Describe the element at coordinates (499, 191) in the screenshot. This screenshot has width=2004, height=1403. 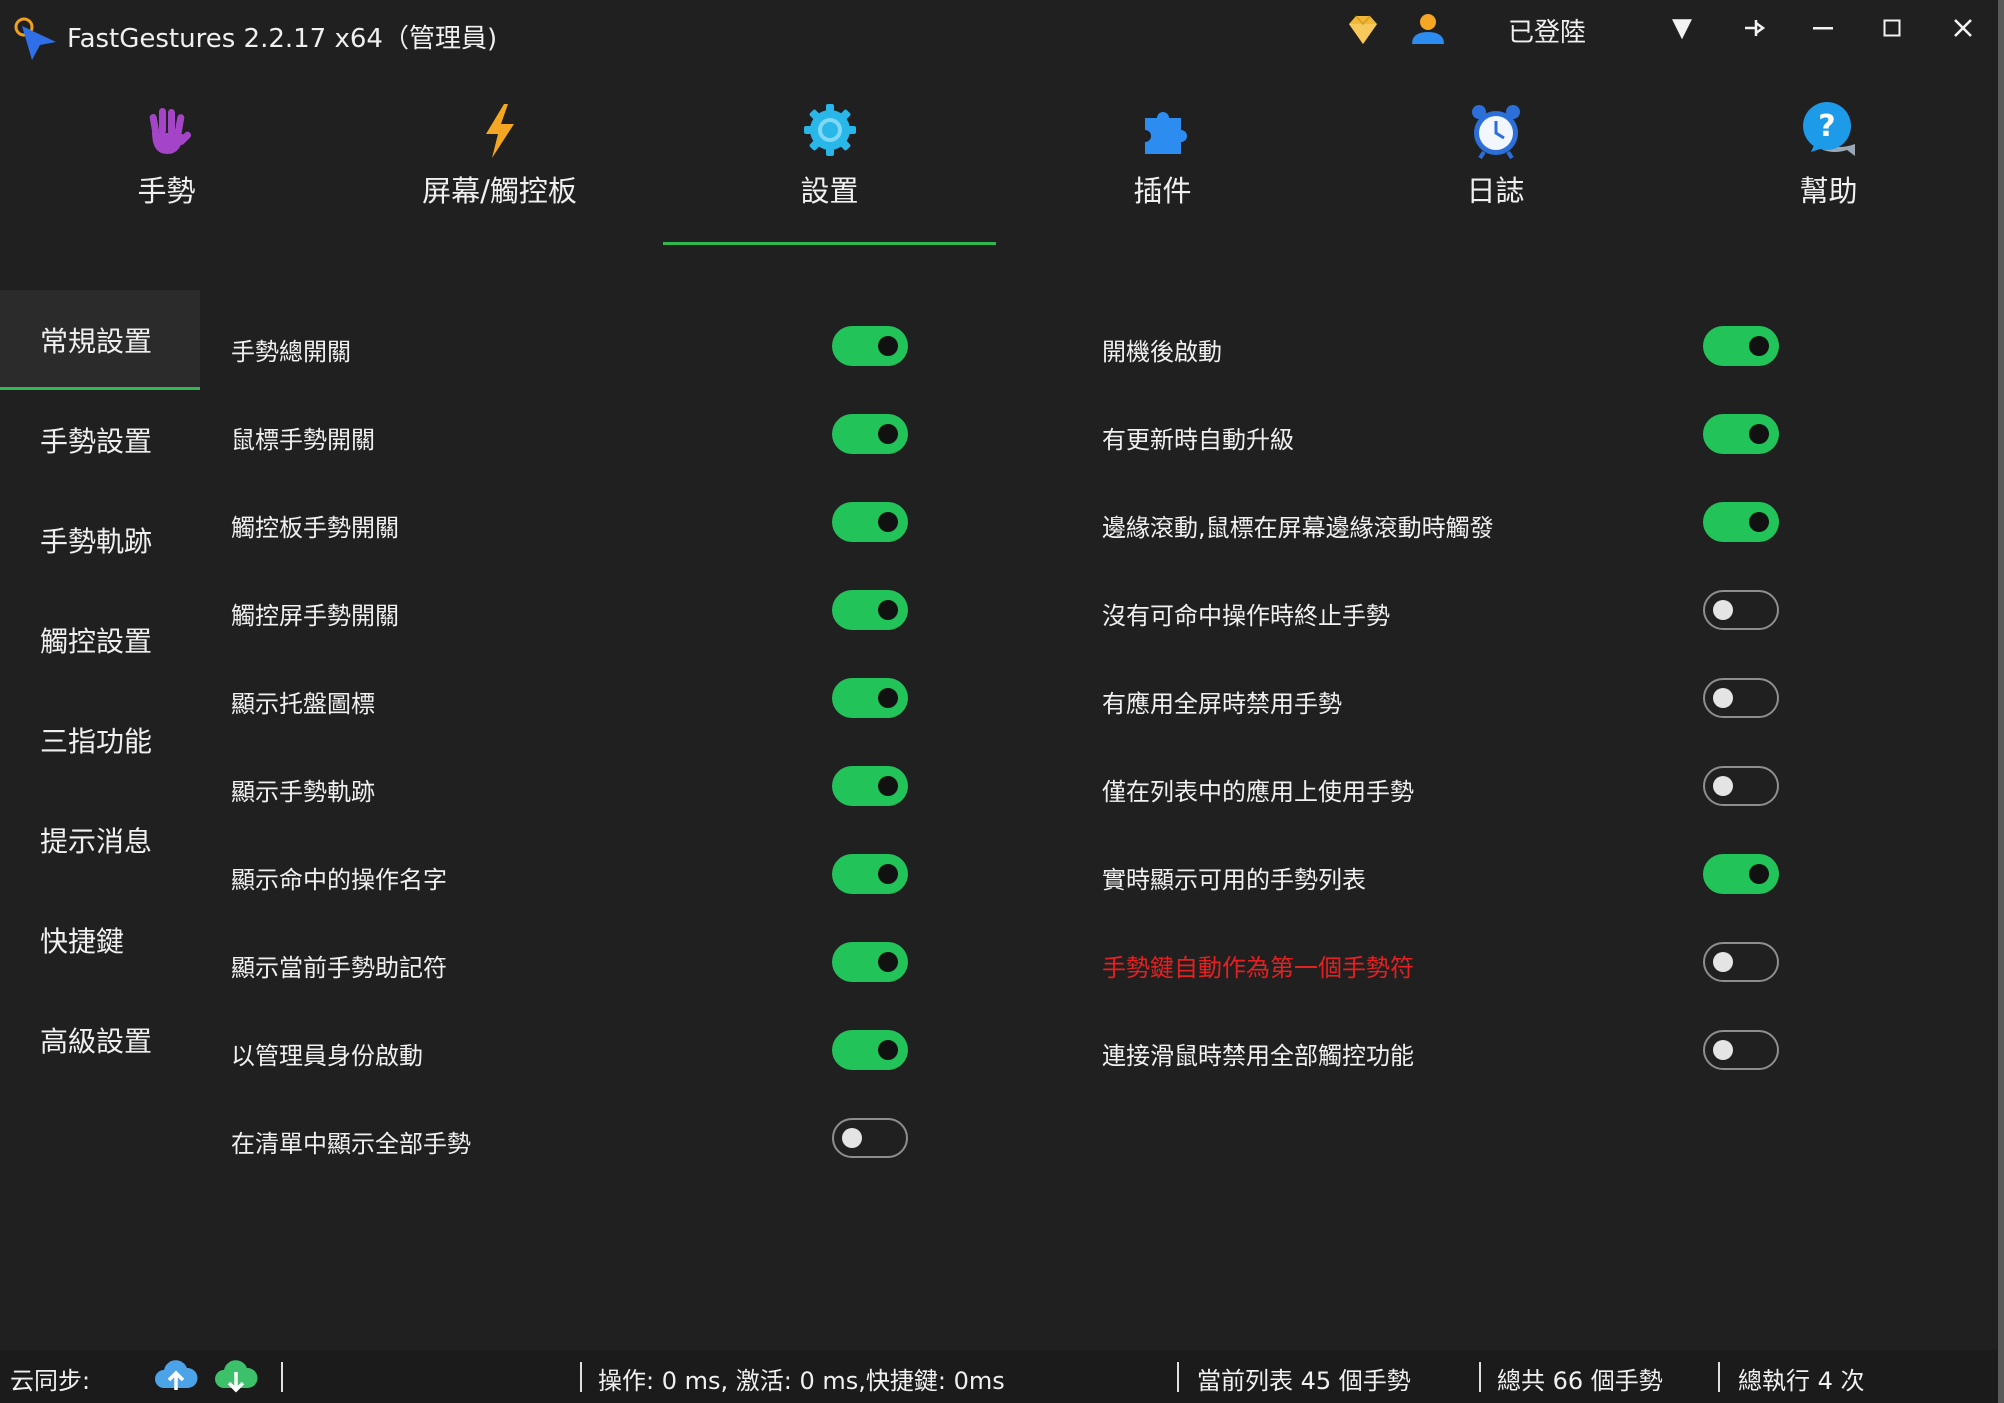
I see `tab-label: 屏幕/觸控板` at that location.